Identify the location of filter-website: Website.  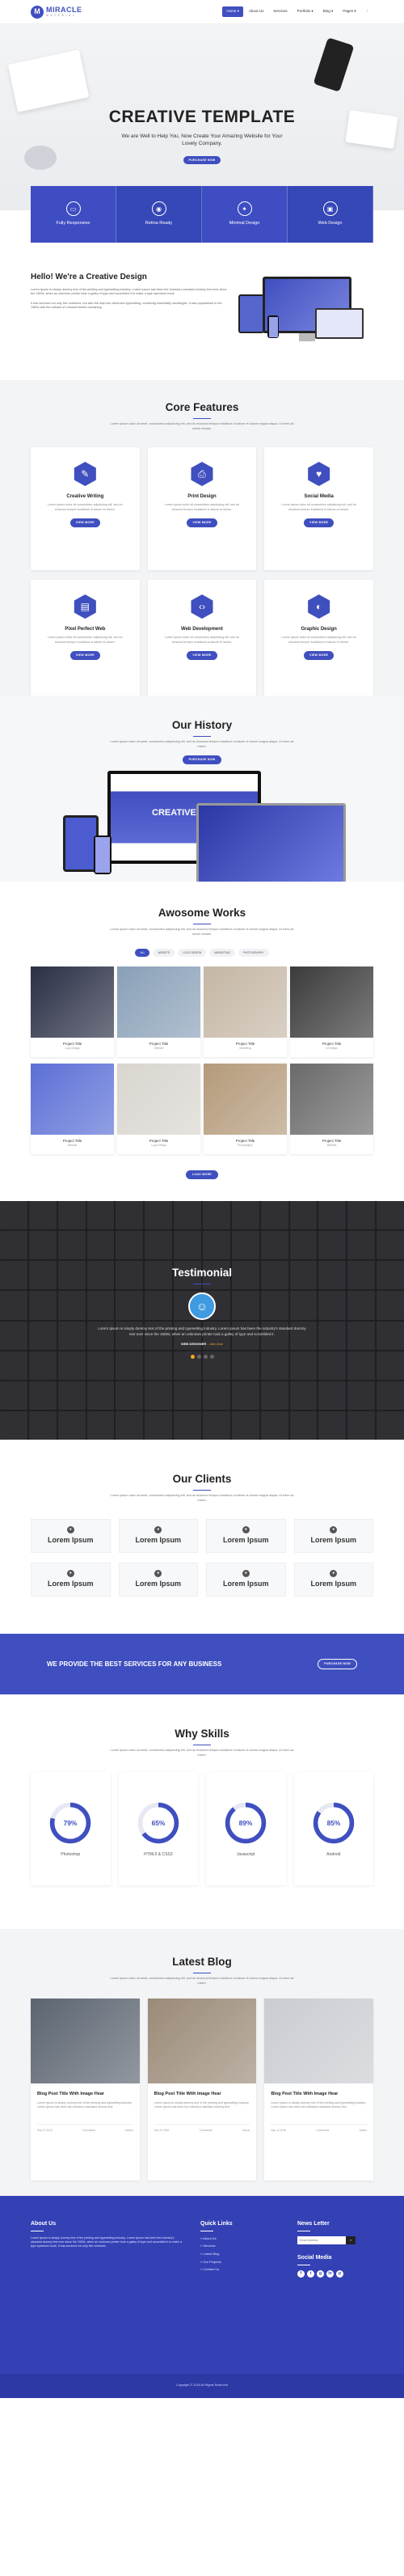
(164, 953).